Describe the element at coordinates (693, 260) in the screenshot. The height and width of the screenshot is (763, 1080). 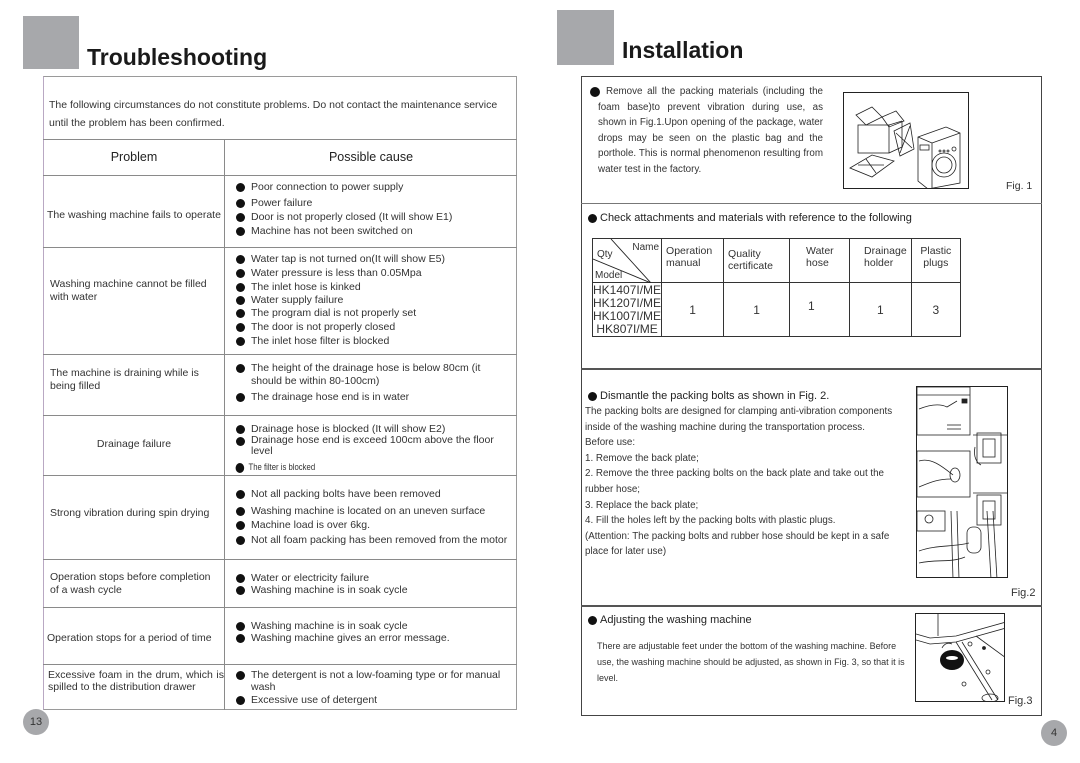
I see `column-header: Operation manual` at that location.